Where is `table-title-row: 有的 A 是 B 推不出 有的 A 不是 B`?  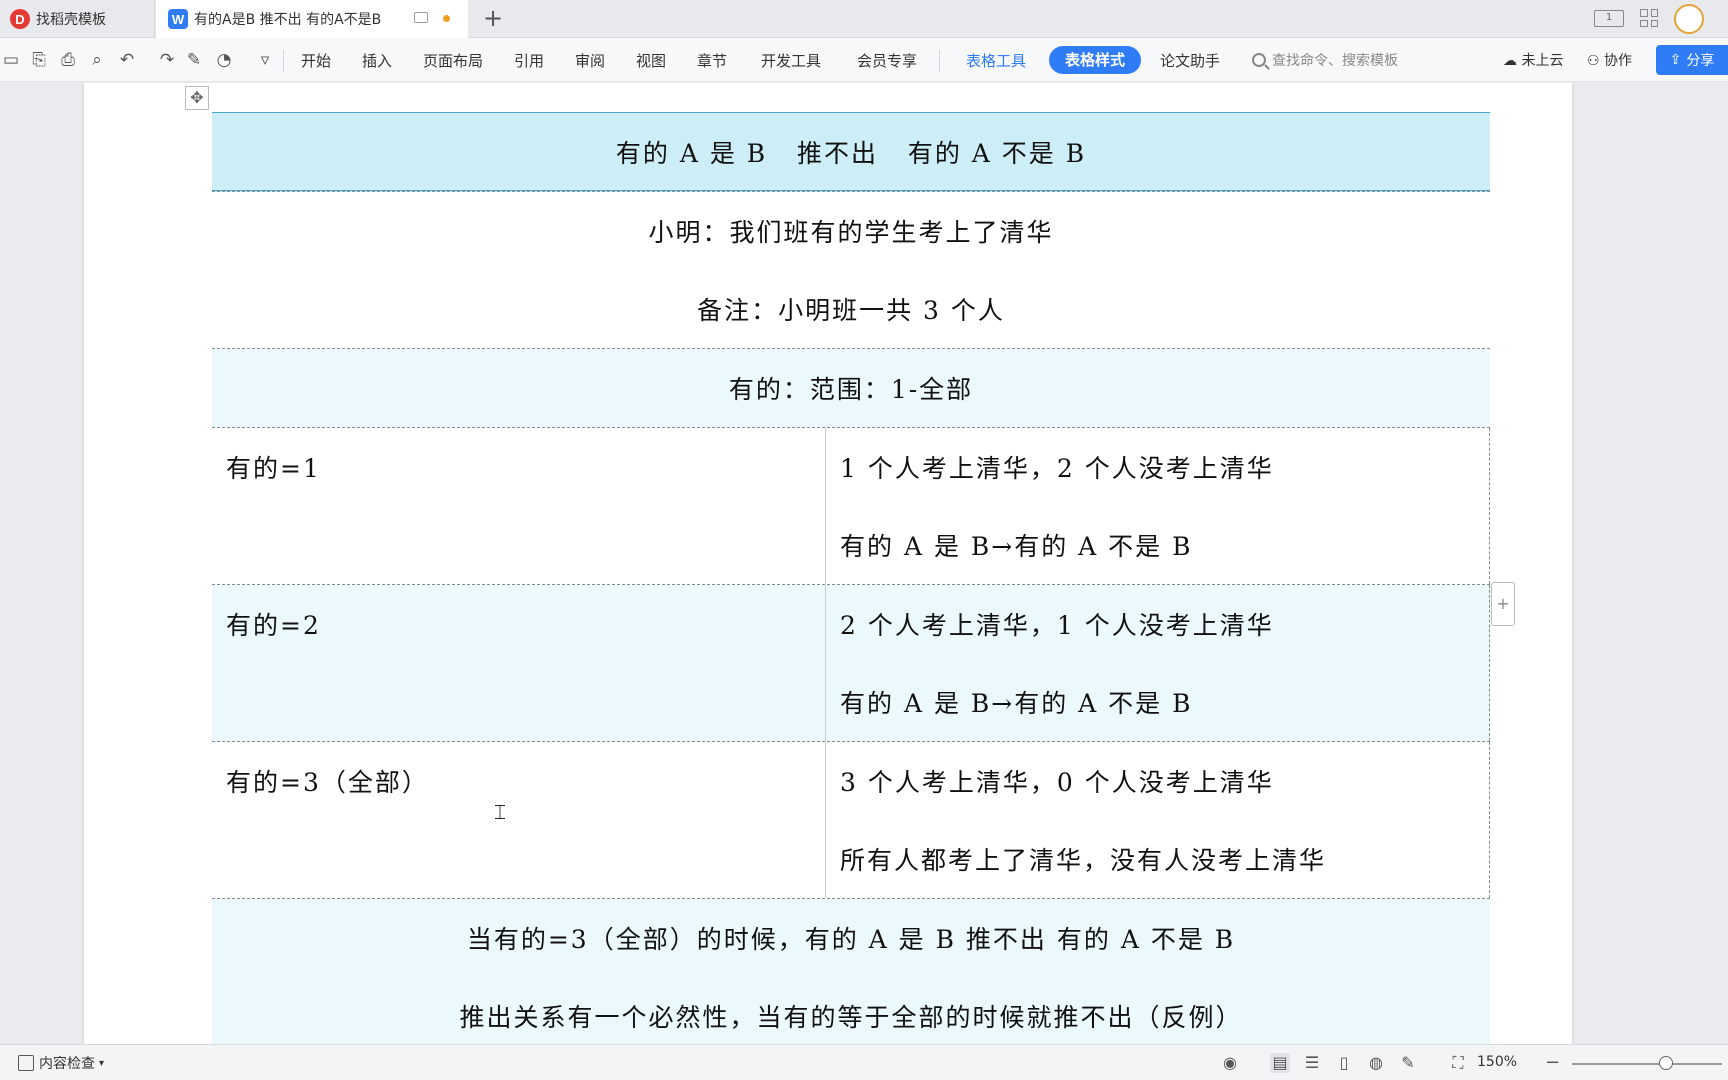
table-title-row: 有的 A 是 B 推不出 有的 A 不是 B is located at coordinates (851, 152).